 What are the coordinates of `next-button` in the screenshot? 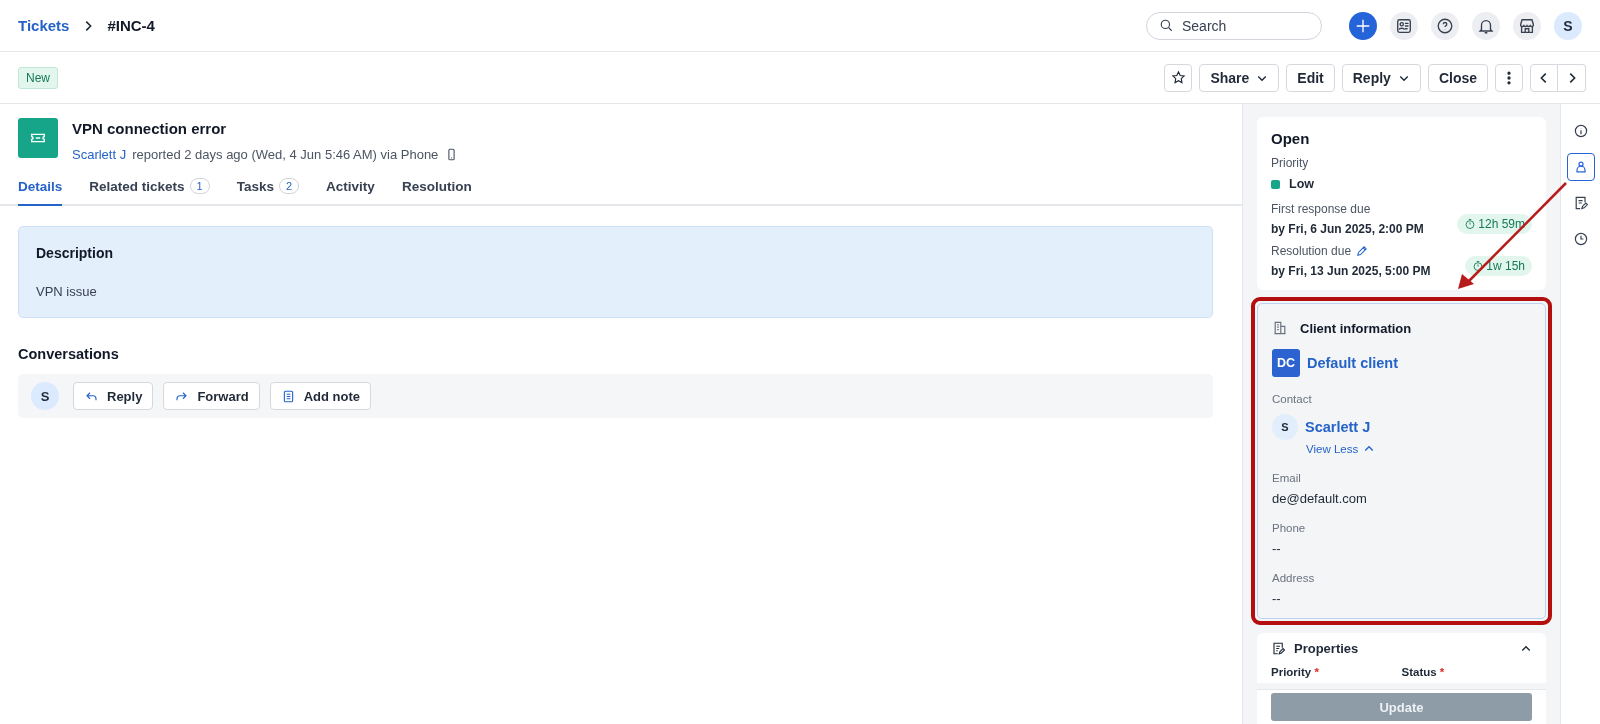 It's located at (1572, 77).